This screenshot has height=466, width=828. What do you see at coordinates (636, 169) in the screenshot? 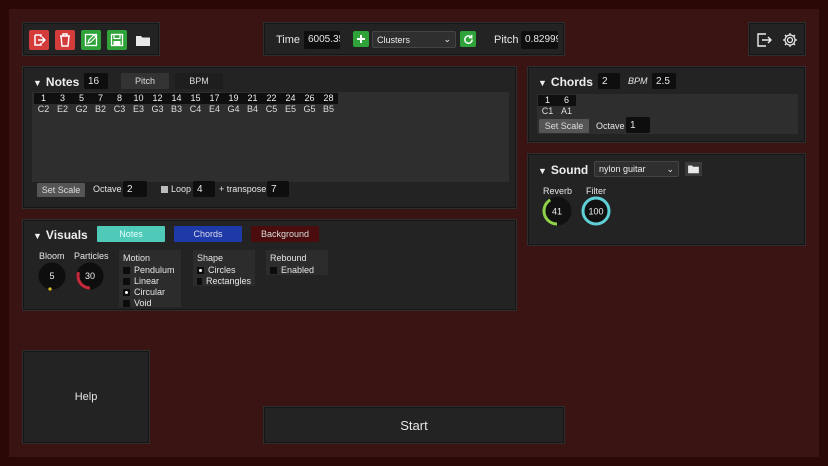
I see `instrument-select: nylon guitar ⌄` at bounding box center [636, 169].